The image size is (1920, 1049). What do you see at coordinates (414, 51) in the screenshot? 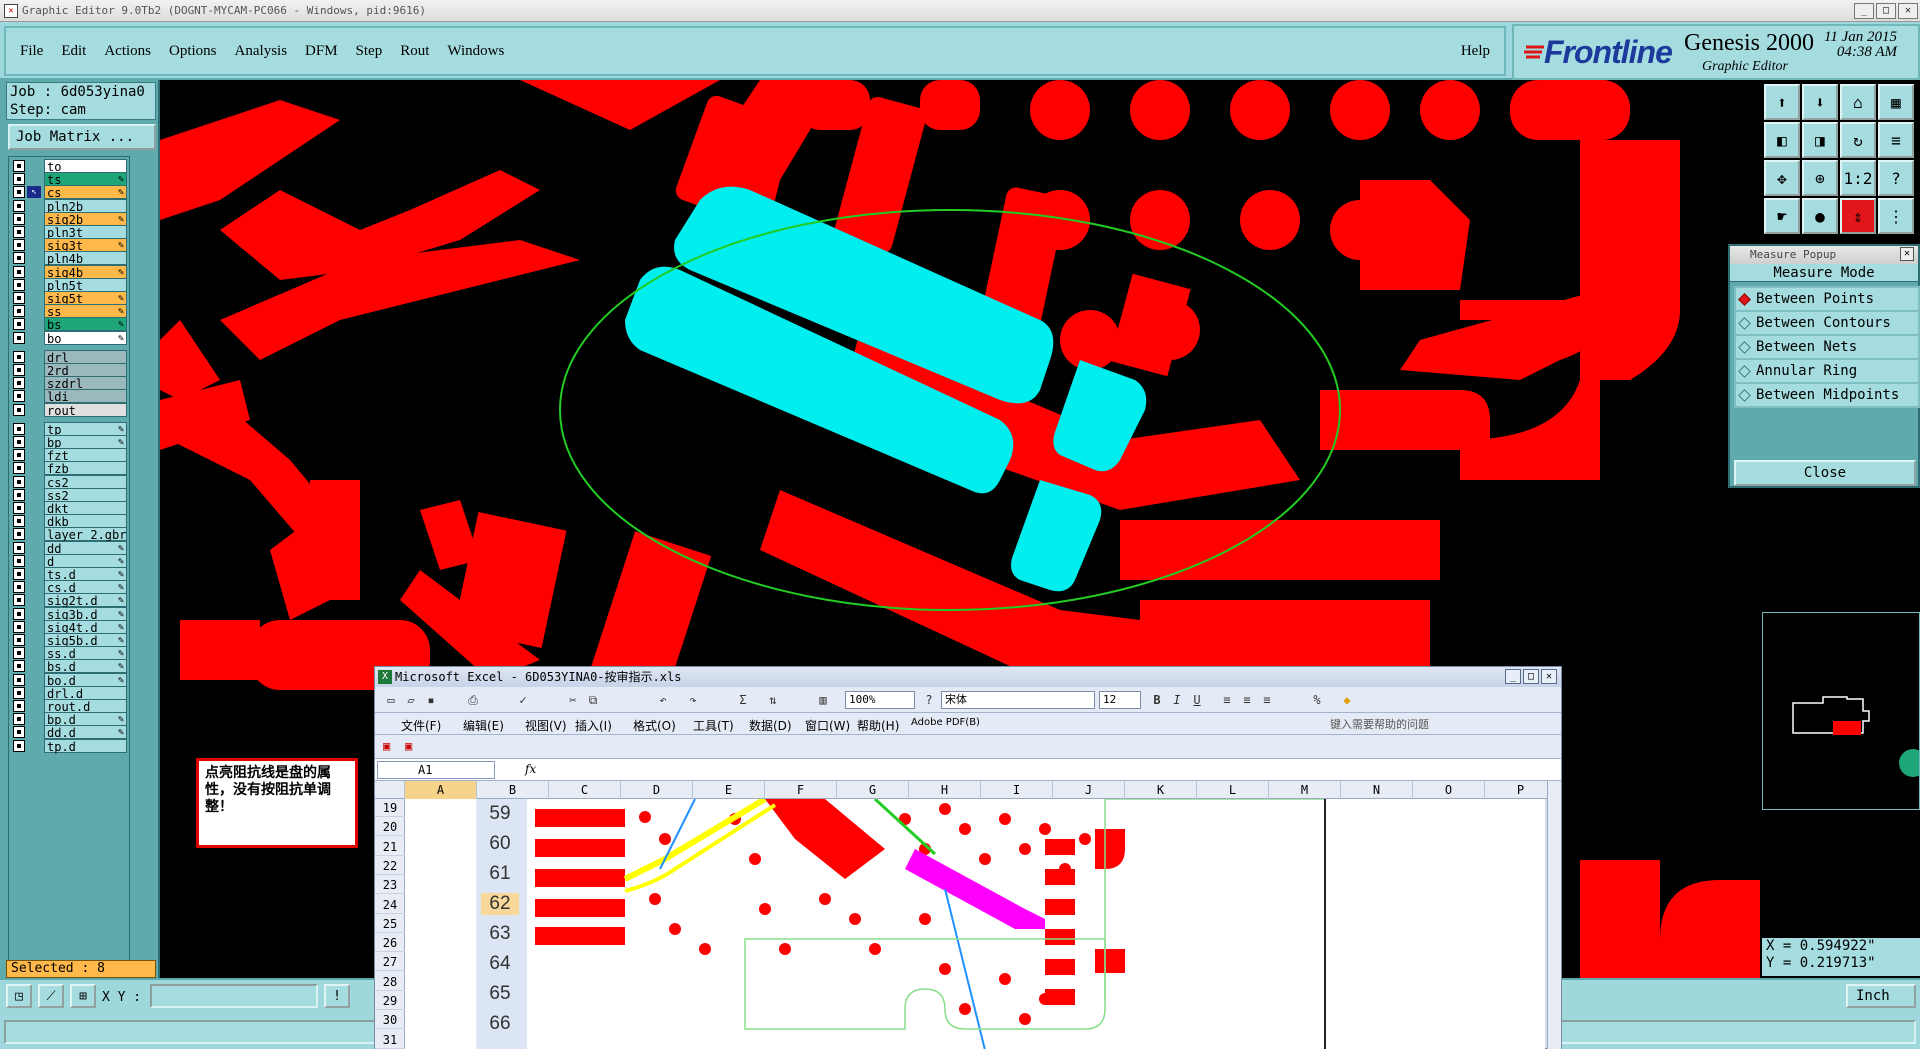
I see `menu-rout: Rout` at bounding box center [414, 51].